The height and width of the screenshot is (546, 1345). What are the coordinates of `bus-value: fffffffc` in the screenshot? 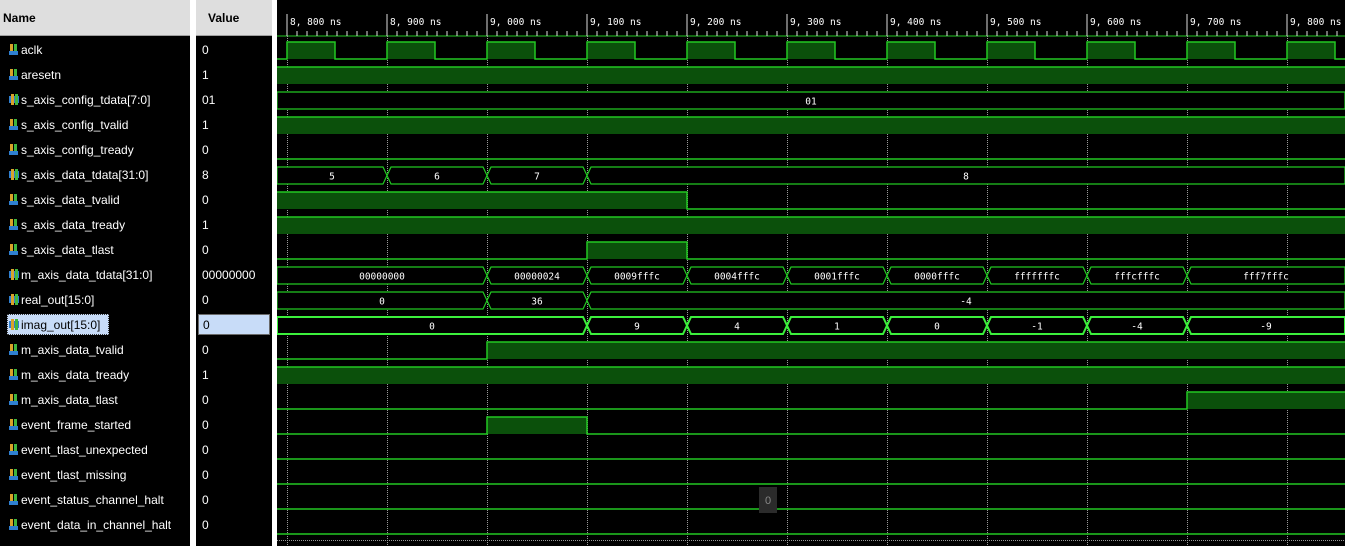 It's located at (1037, 277).